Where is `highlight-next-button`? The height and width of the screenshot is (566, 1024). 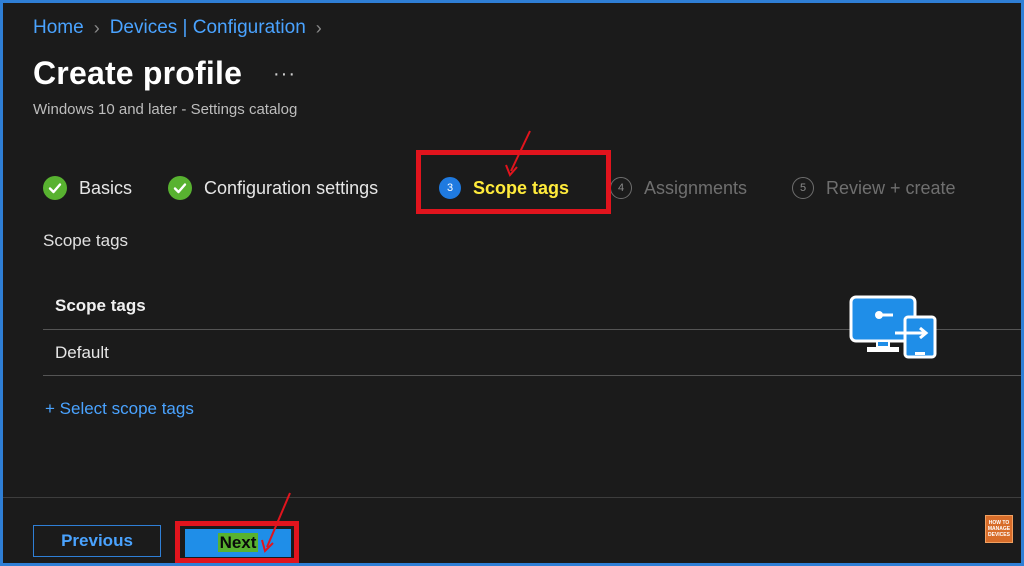 highlight-next-button is located at coordinates (237, 542).